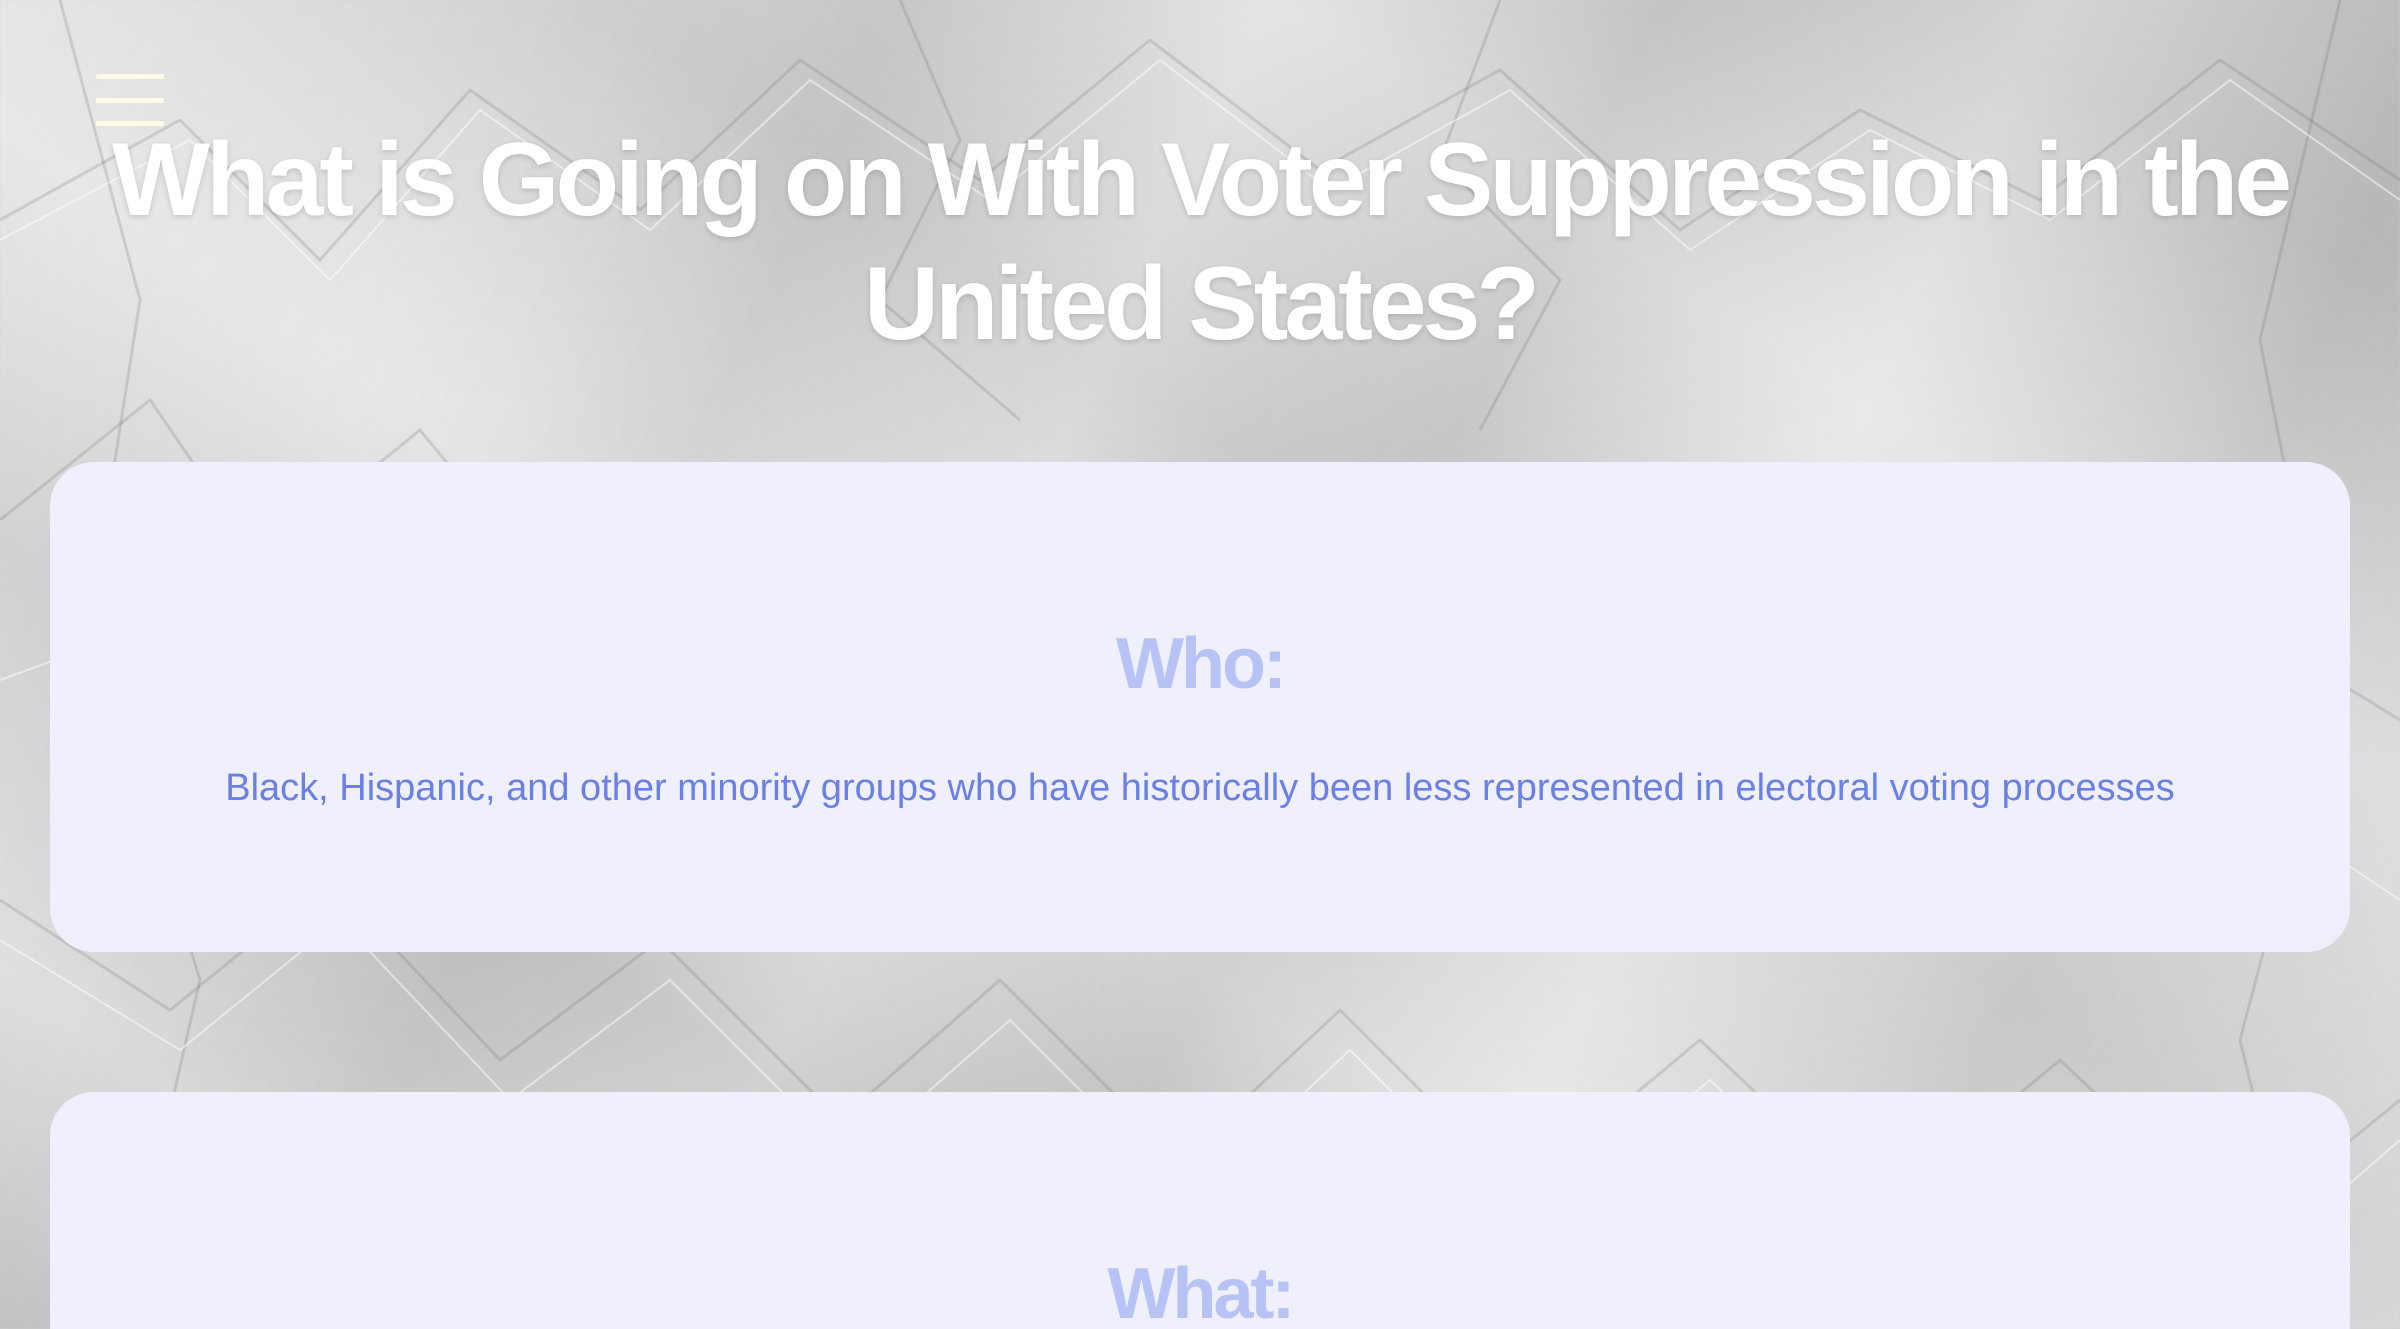 Image resolution: width=2400 pixels, height=1329 pixels. What do you see at coordinates (130, 76) in the screenshot?
I see `menu-bar-top` at bounding box center [130, 76].